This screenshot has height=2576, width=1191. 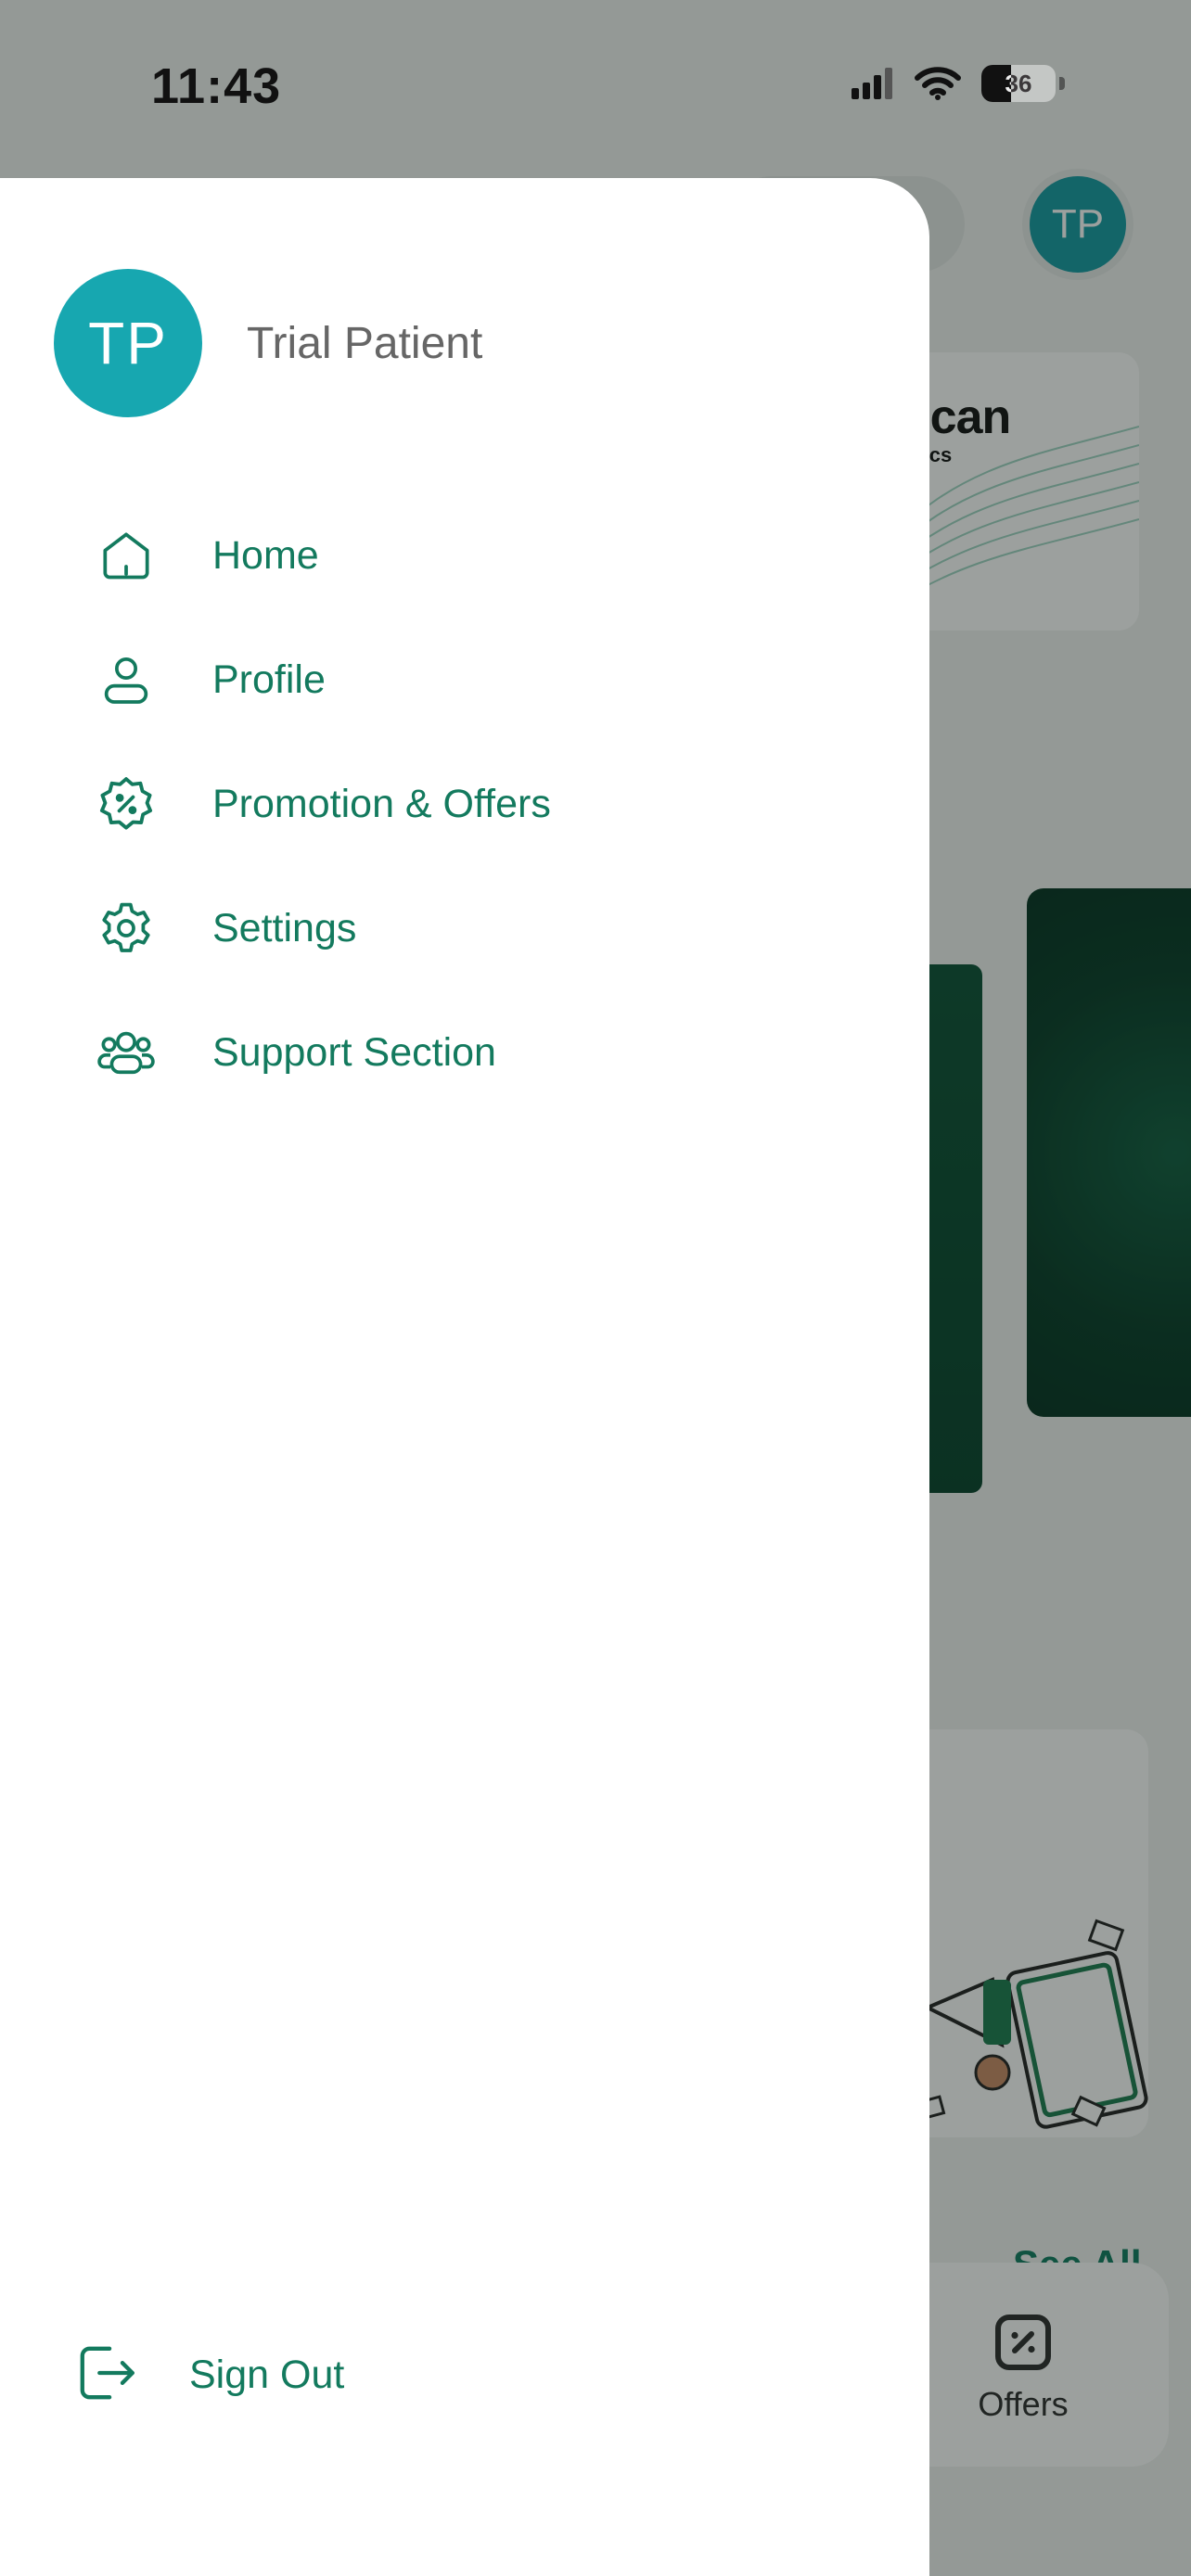 I want to click on menu-item-label: Profile, so click(x=269, y=679).